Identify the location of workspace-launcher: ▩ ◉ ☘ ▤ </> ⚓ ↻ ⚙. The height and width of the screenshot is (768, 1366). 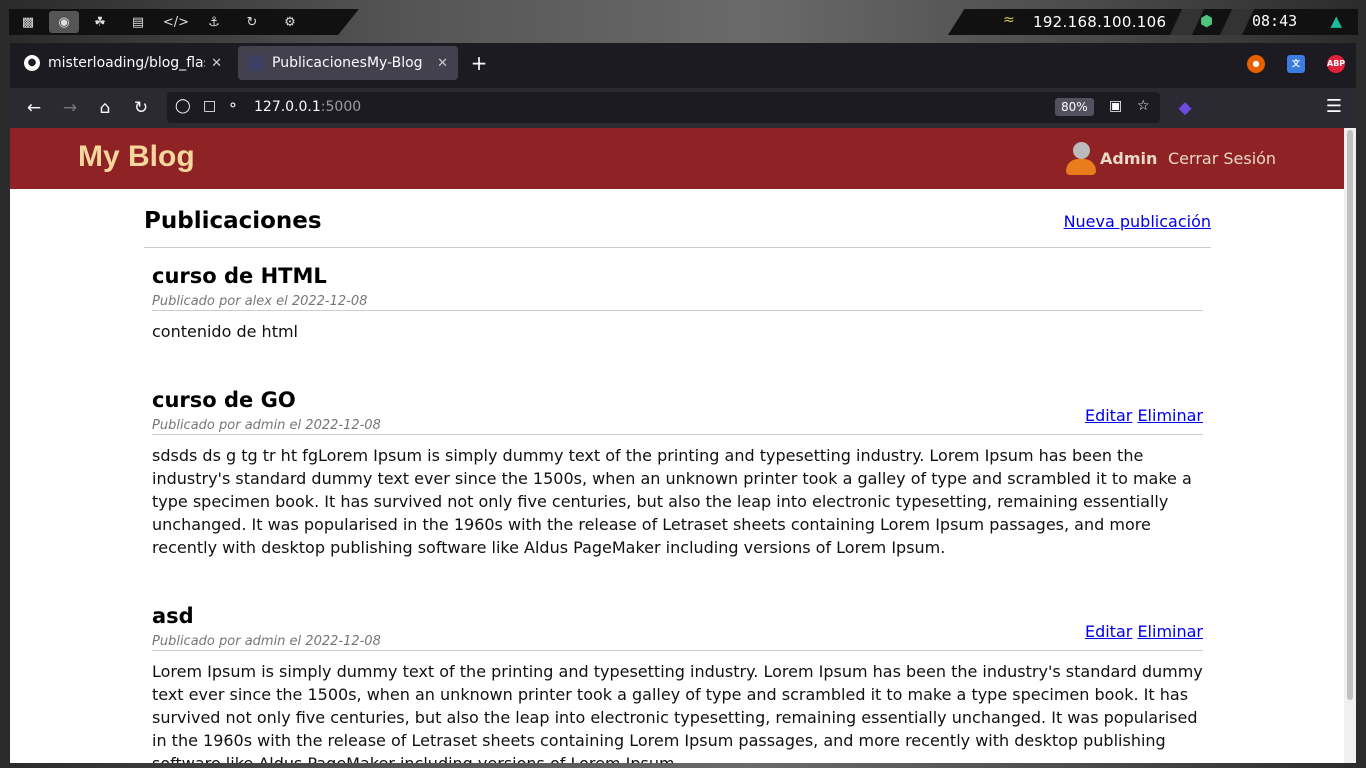
(184, 22).